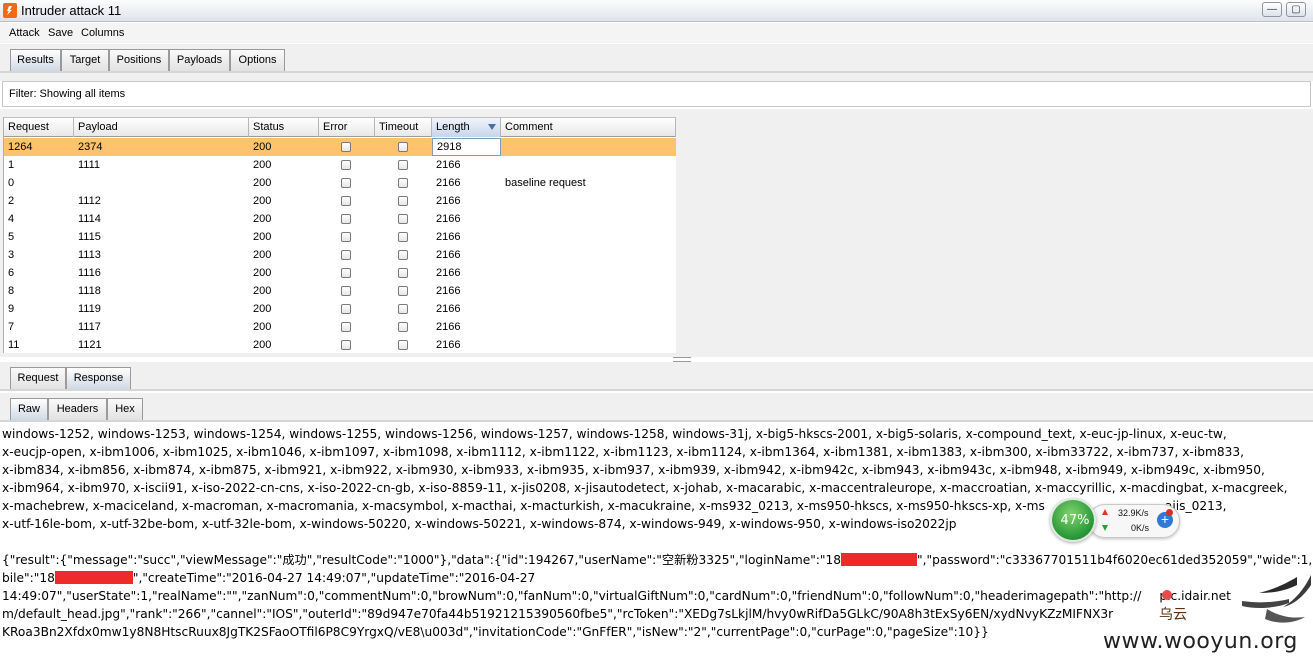  What do you see at coordinates (1296, 9) in the screenshot?
I see `maximize-button: ▢` at bounding box center [1296, 9].